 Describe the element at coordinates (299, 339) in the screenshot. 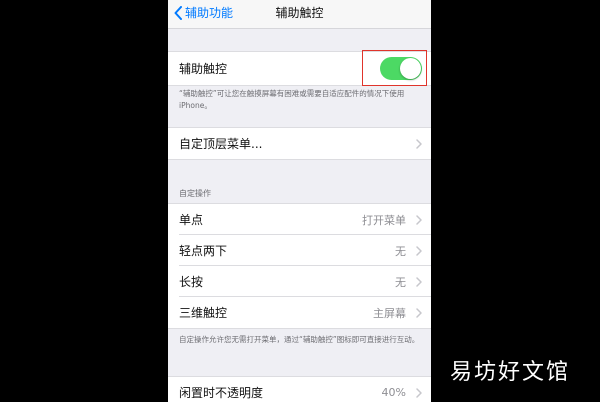

I see `custom-actions-footnote: 自定操作允许您无需打开菜单，通过“辅助触控”图标即可直接进行互动。` at that location.